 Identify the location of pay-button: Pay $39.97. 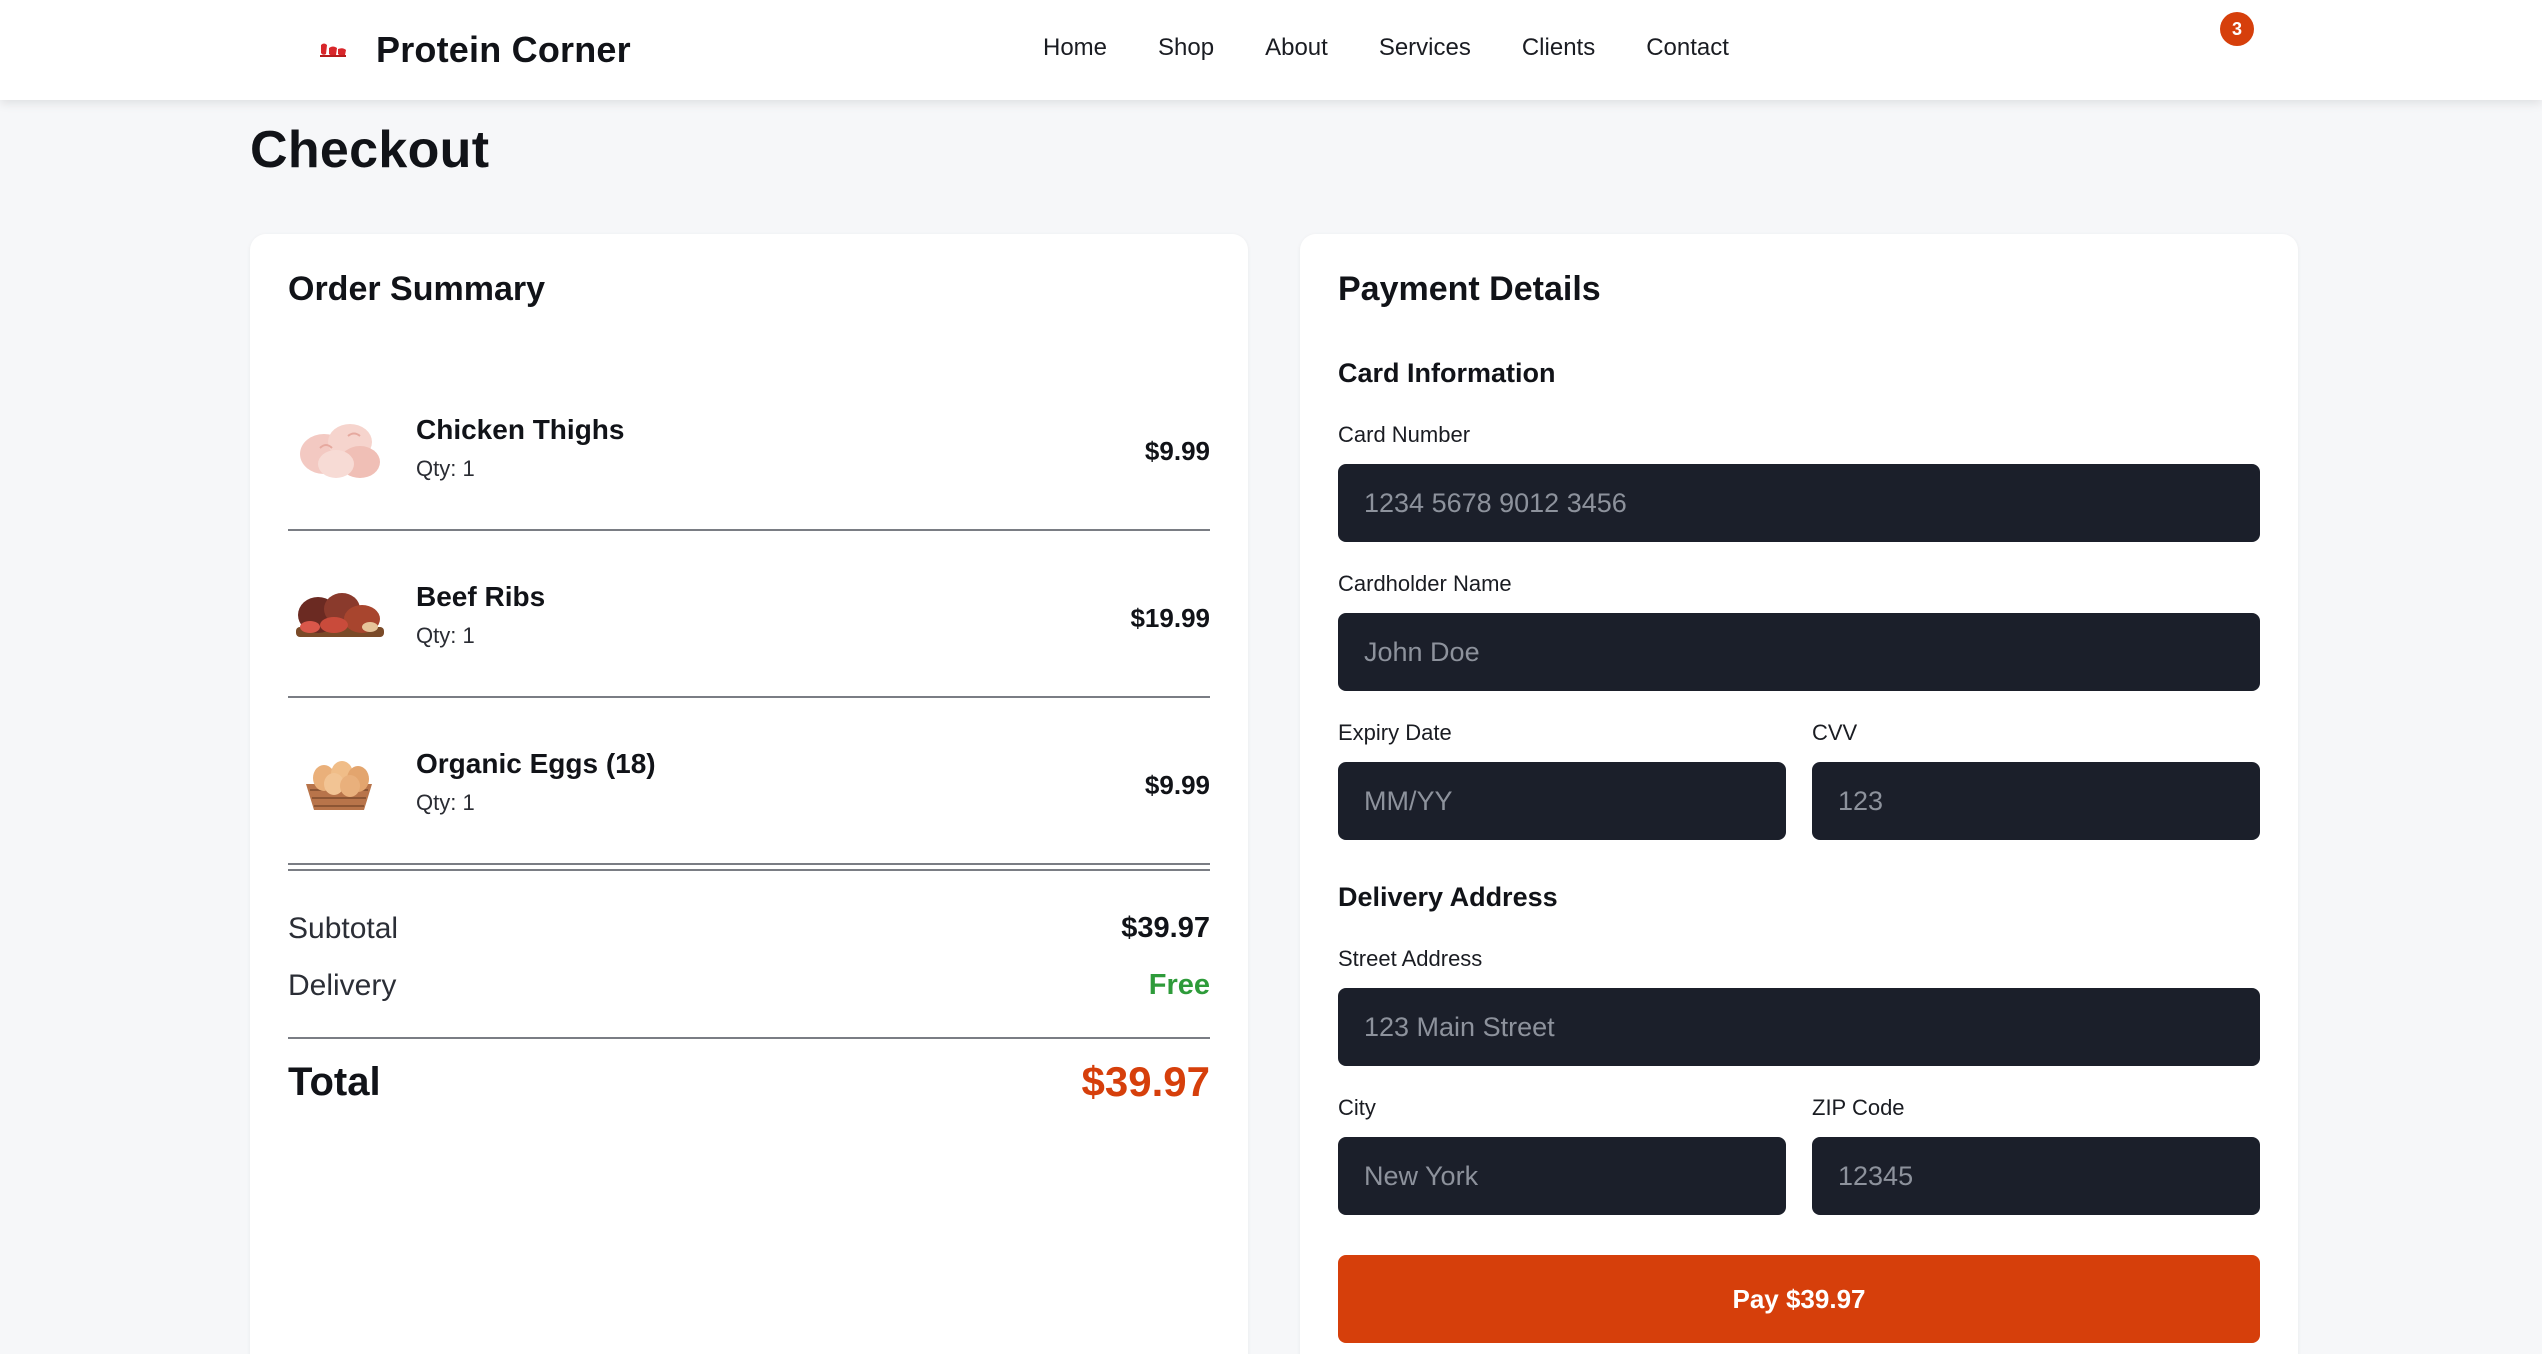
(1799, 1299).